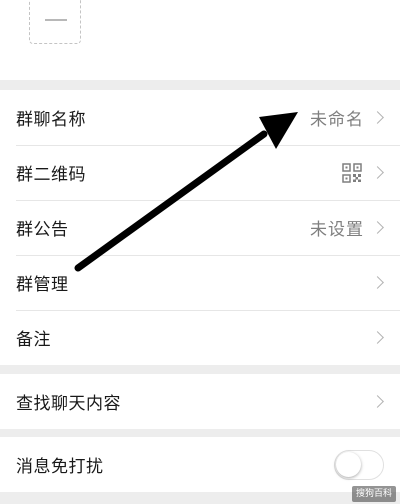 The height and width of the screenshot is (504, 400). Describe the element at coordinates (42, 285) in the screenshot. I see `group-manage-label: 群管理` at that location.